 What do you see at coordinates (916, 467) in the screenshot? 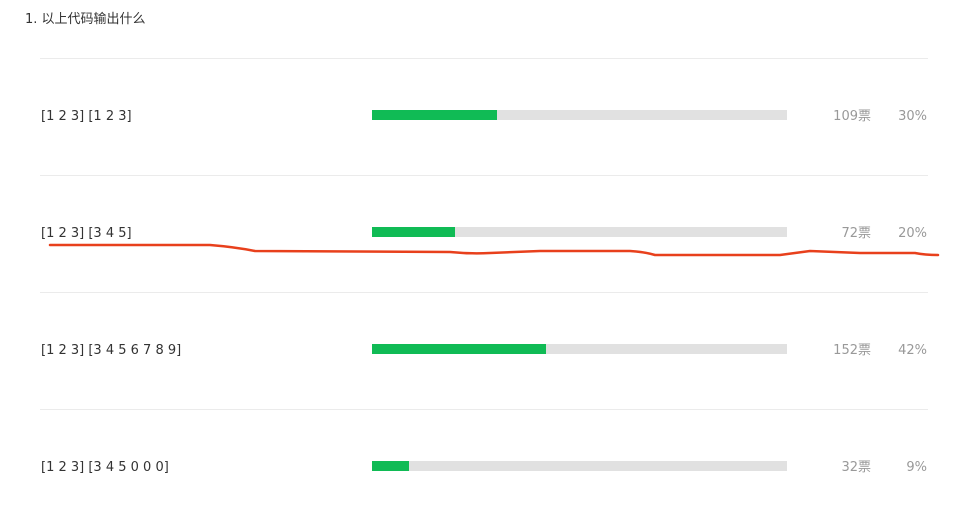
I see `vote-percent: 9%` at bounding box center [916, 467].